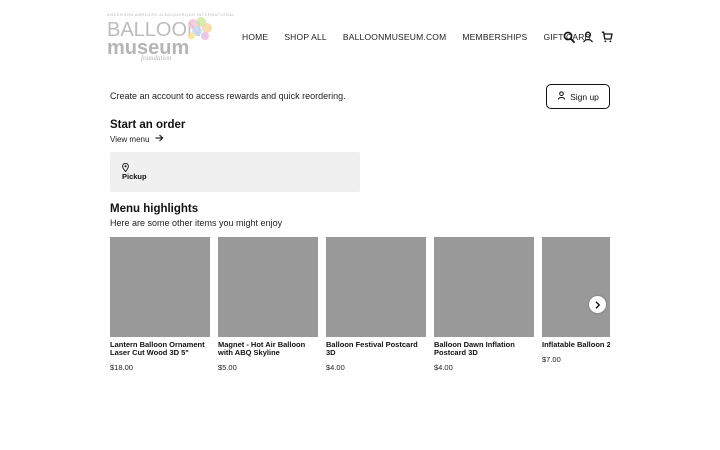  Describe the element at coordinates (235, 172) in the screenshot. I see `pickup-option-card` at that location.